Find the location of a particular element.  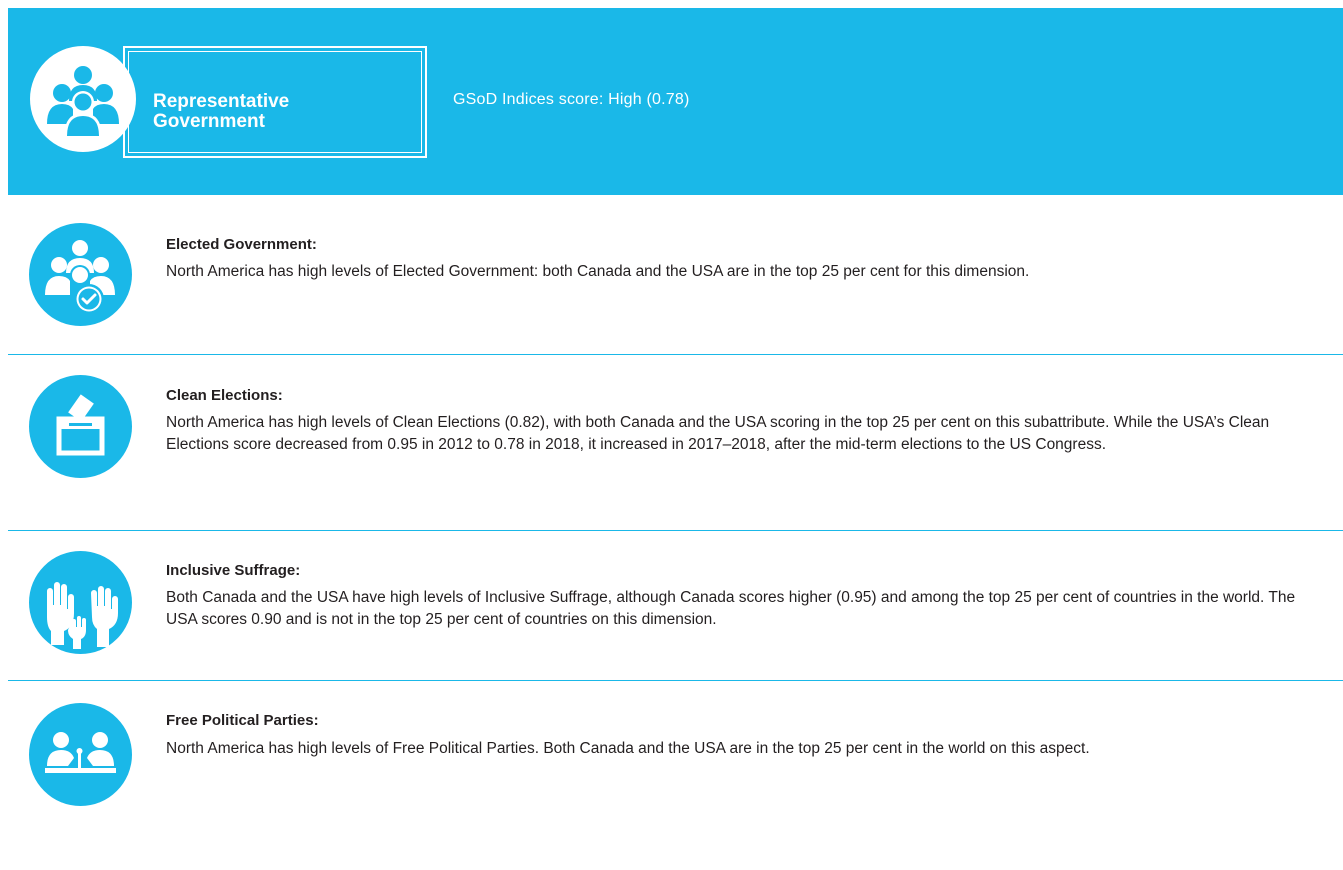

raised-hands-icon is located at coordinates (80, 602).